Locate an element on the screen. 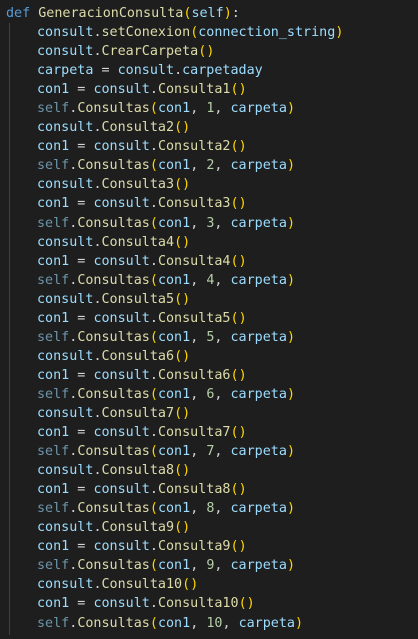  code-line: self.Consultas(con1, 7, carpeta) is located at coordinates (174, 451).